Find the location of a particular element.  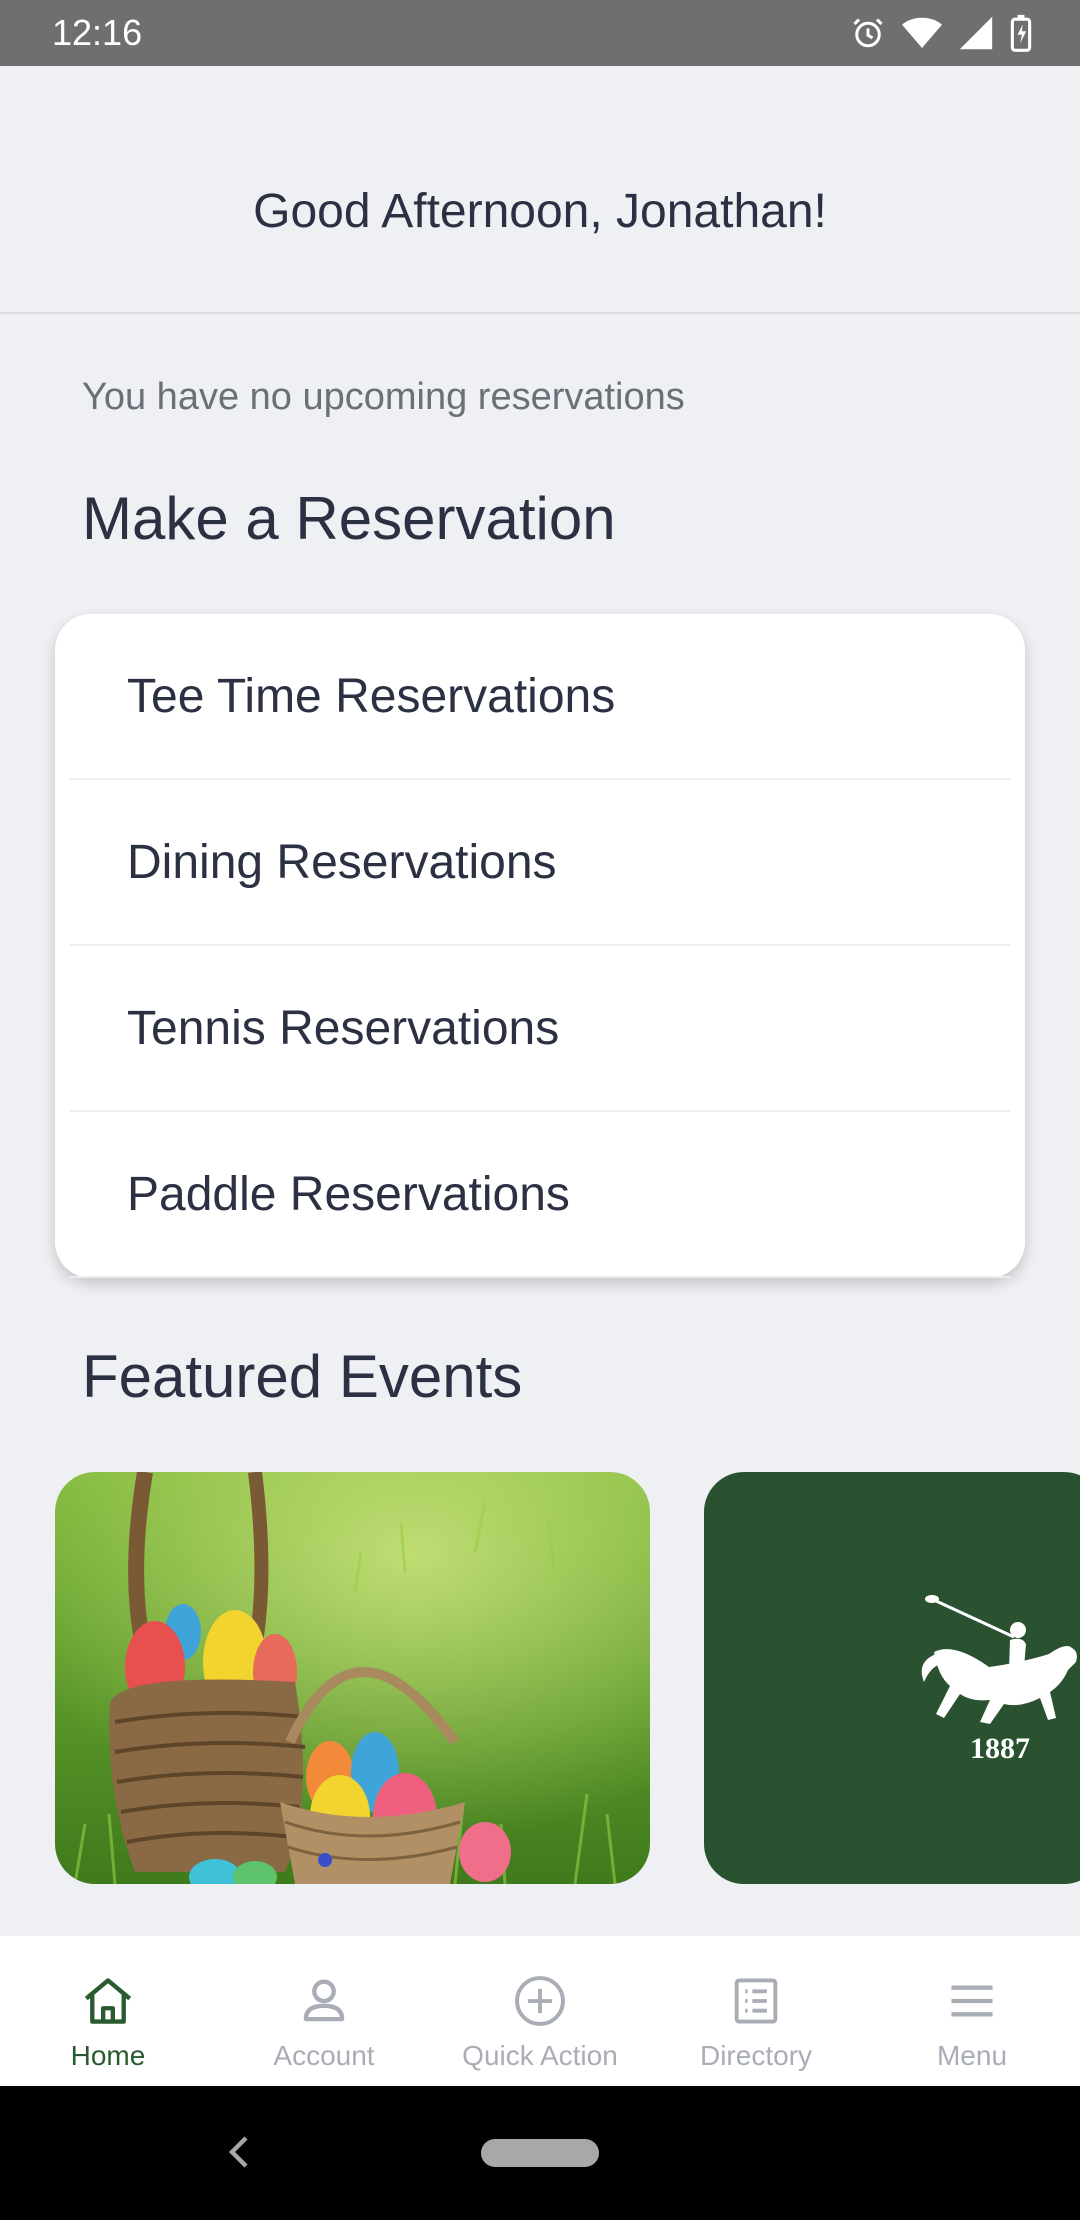

nav-home-label: Home is located at coordinates (108, 2055).